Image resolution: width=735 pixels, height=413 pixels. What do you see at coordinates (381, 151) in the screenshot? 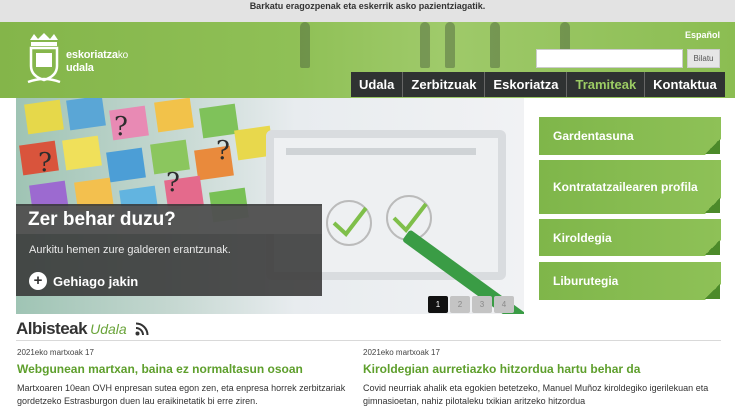
I see `illustration-screen-bar` at bounding box center [381, 151].